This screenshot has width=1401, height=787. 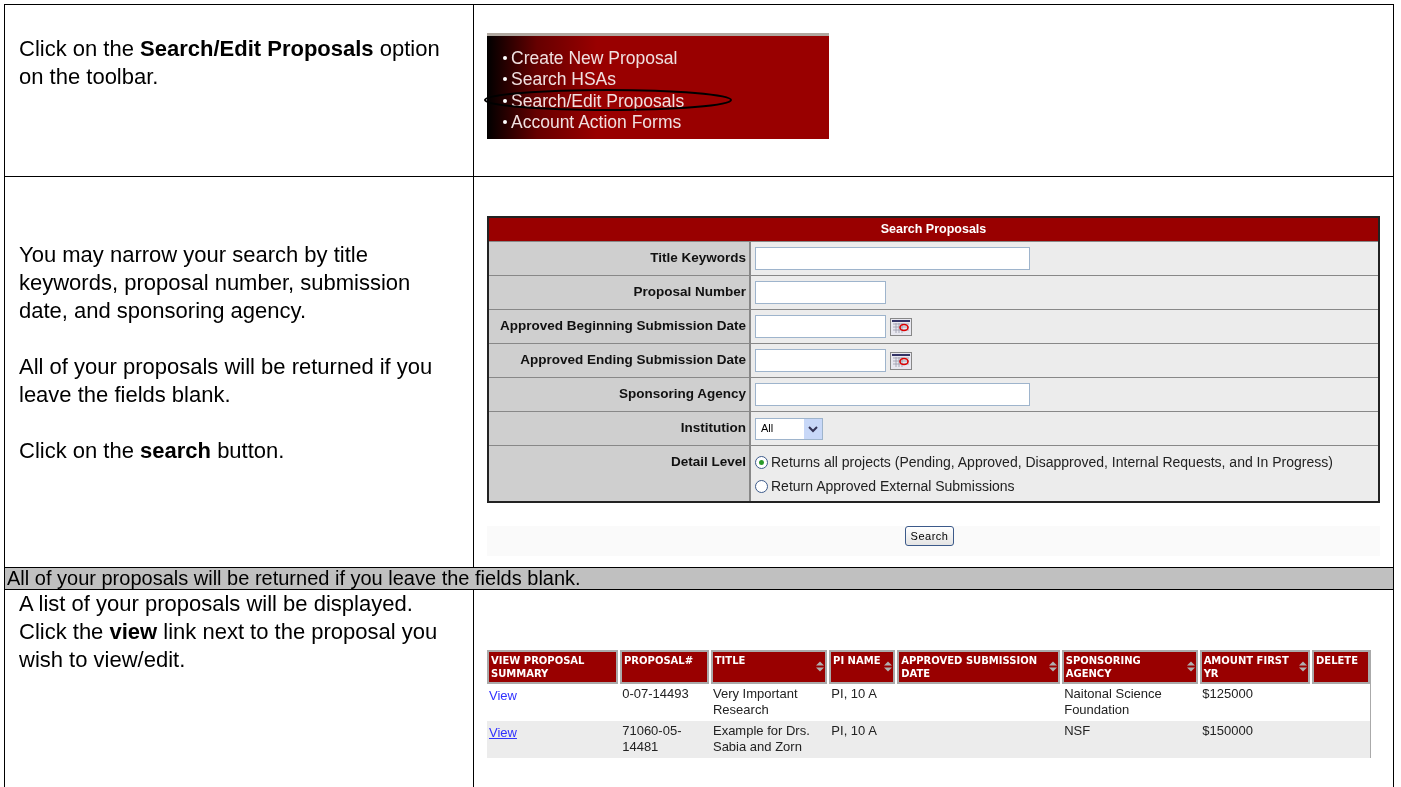 I want to click on field-label: Proposal Number, so click(x=689, y=291).